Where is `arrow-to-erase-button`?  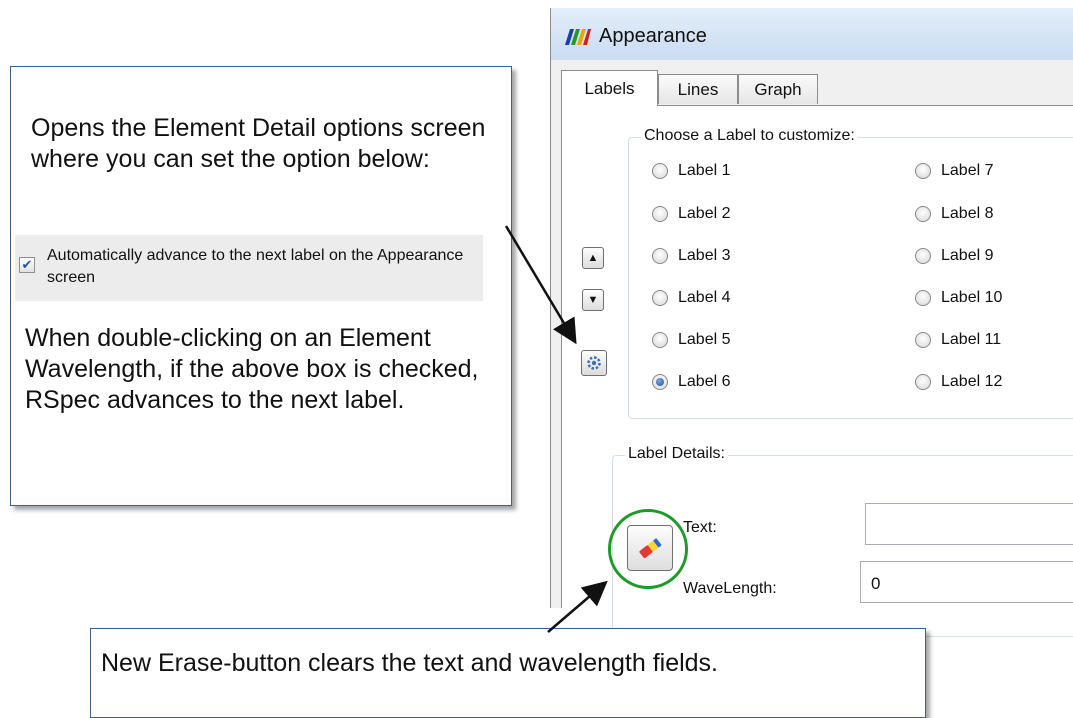
arrow-to-erase-button is located at coordinates (577, 606).